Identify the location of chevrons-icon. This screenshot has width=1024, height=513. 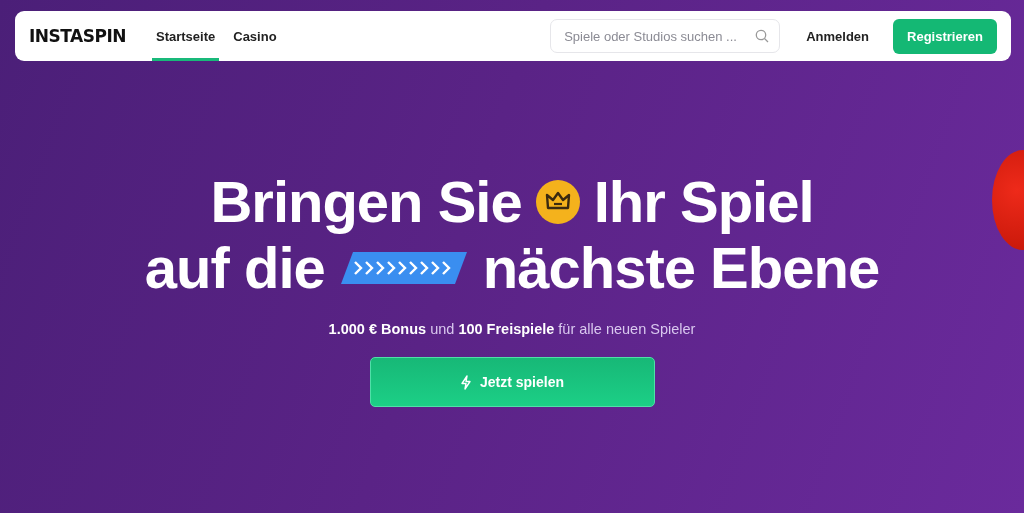
(403, 268).